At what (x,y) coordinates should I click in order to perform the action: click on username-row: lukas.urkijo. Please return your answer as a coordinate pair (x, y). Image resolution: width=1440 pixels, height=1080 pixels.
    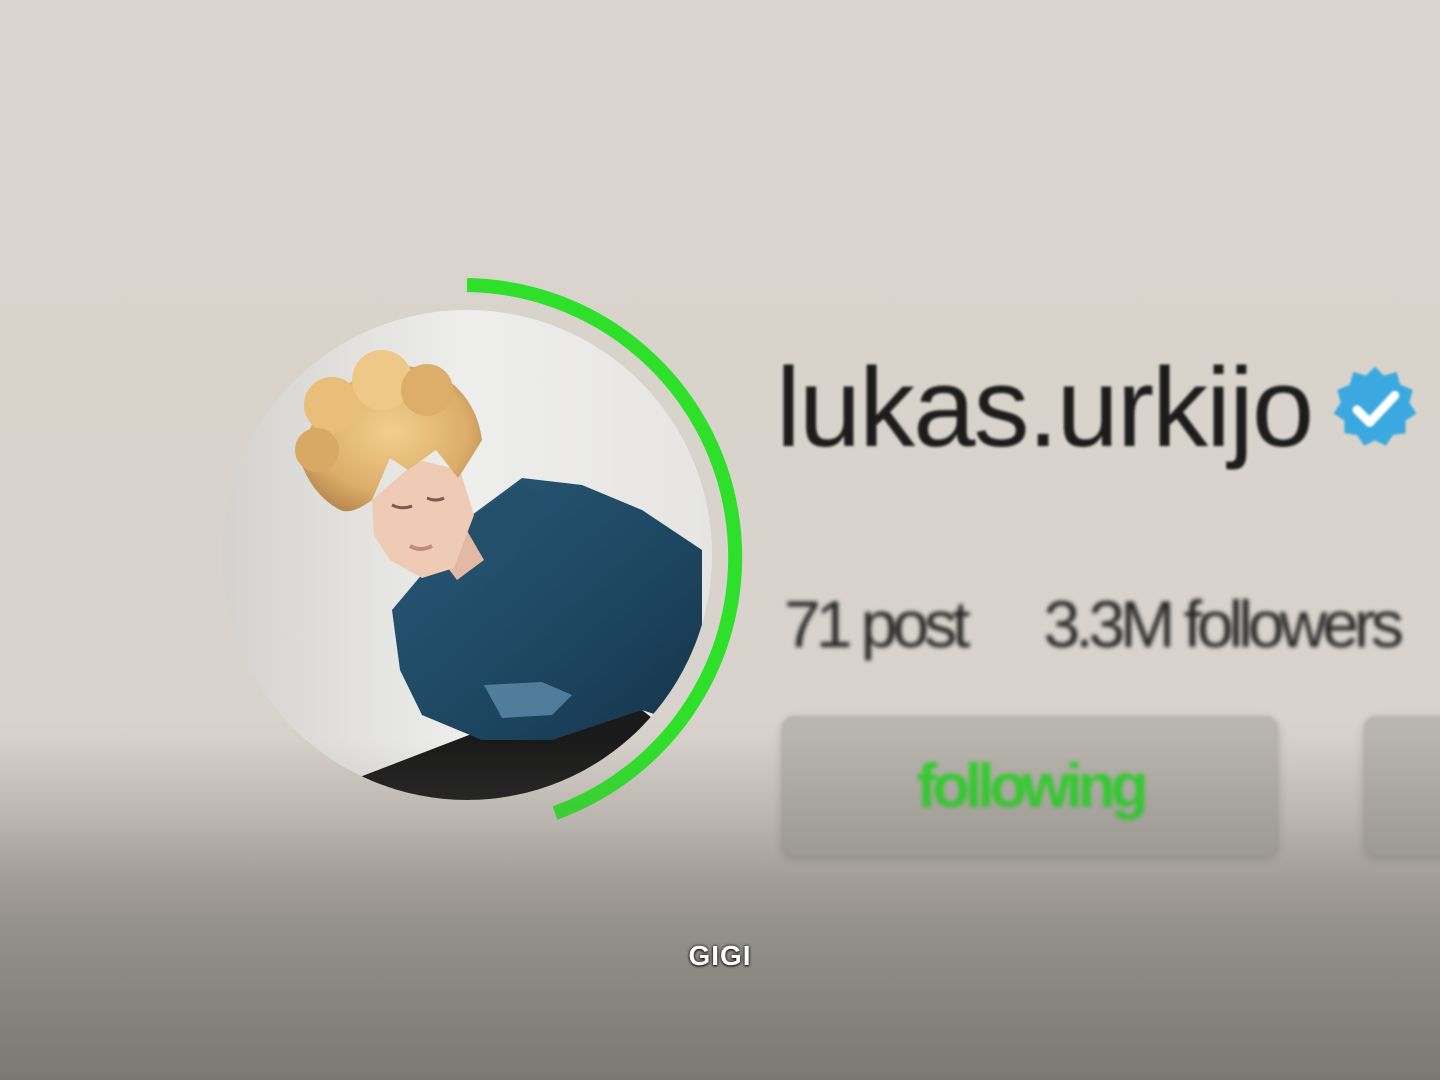
    Looking at the image, I should click on (1098, 408).